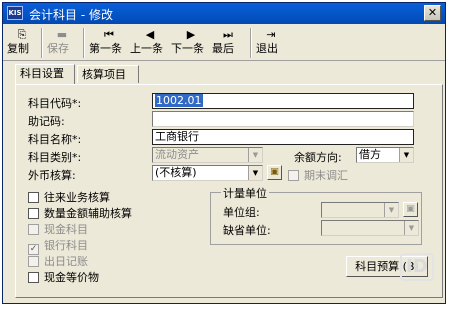 The width and height of the screenshot is (455, 316). I want to click on measurement-unit-legend: 计量单位, so click(245, 193).